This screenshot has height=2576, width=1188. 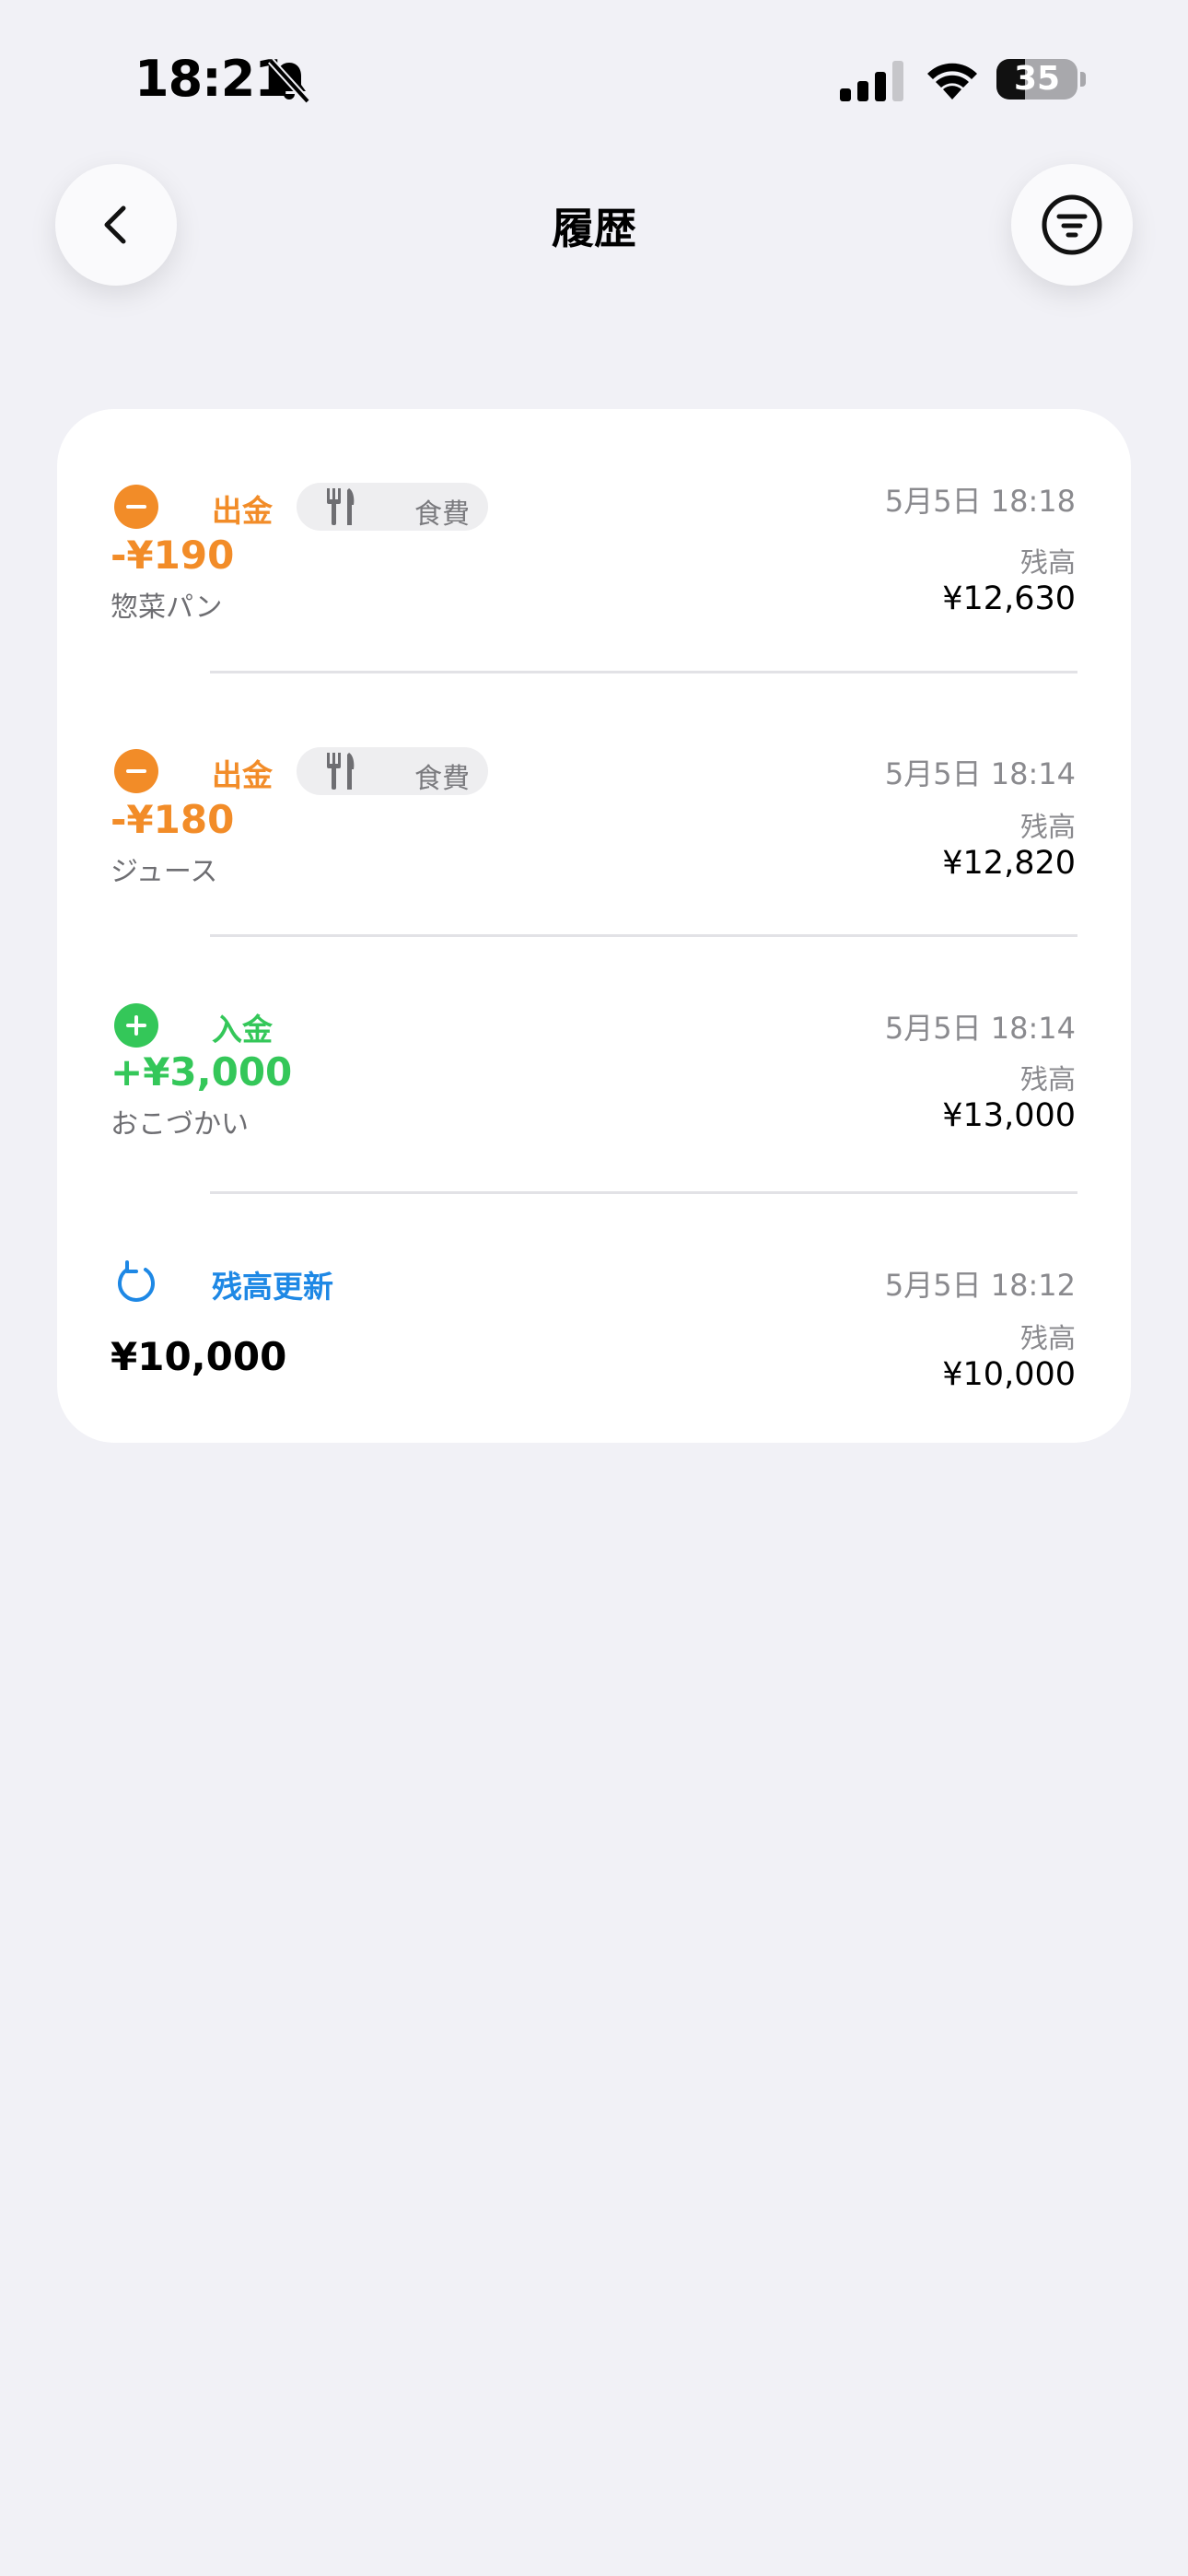 I want to click on filter-icon, so click(x=1072, y=224).